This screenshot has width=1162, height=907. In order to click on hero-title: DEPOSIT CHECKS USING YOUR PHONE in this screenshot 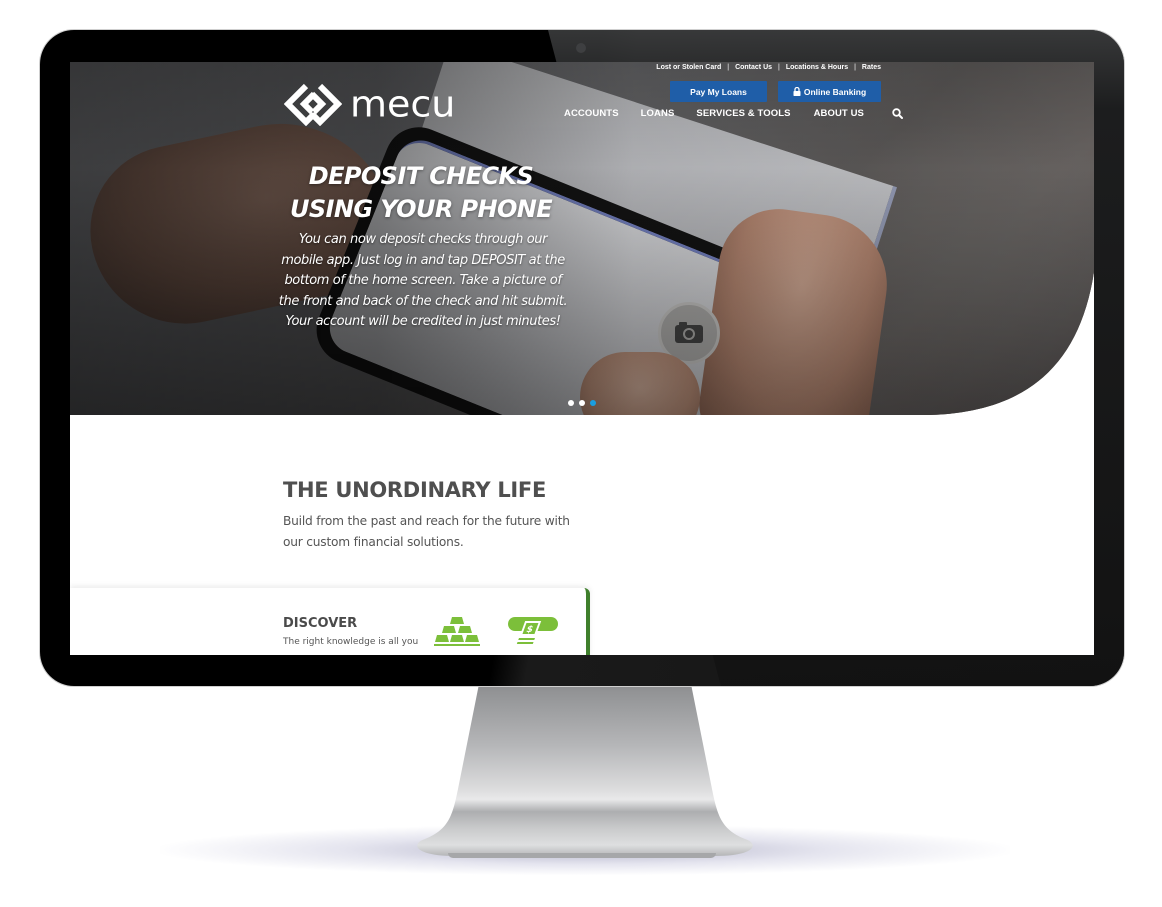, I will do `click(421, 193)`.